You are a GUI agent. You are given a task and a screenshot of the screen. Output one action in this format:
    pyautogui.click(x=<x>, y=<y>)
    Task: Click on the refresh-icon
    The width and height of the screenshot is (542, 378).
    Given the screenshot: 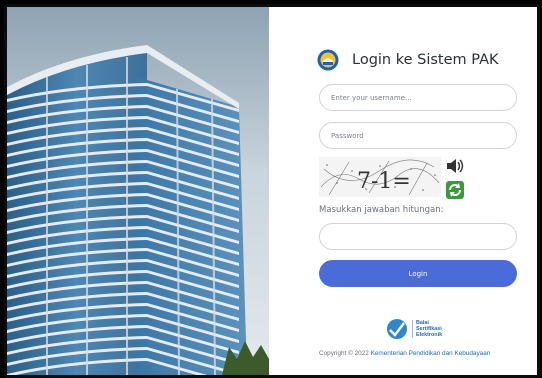 What is the action you would take?
    pyautogui.click(x=455, y=190)
    